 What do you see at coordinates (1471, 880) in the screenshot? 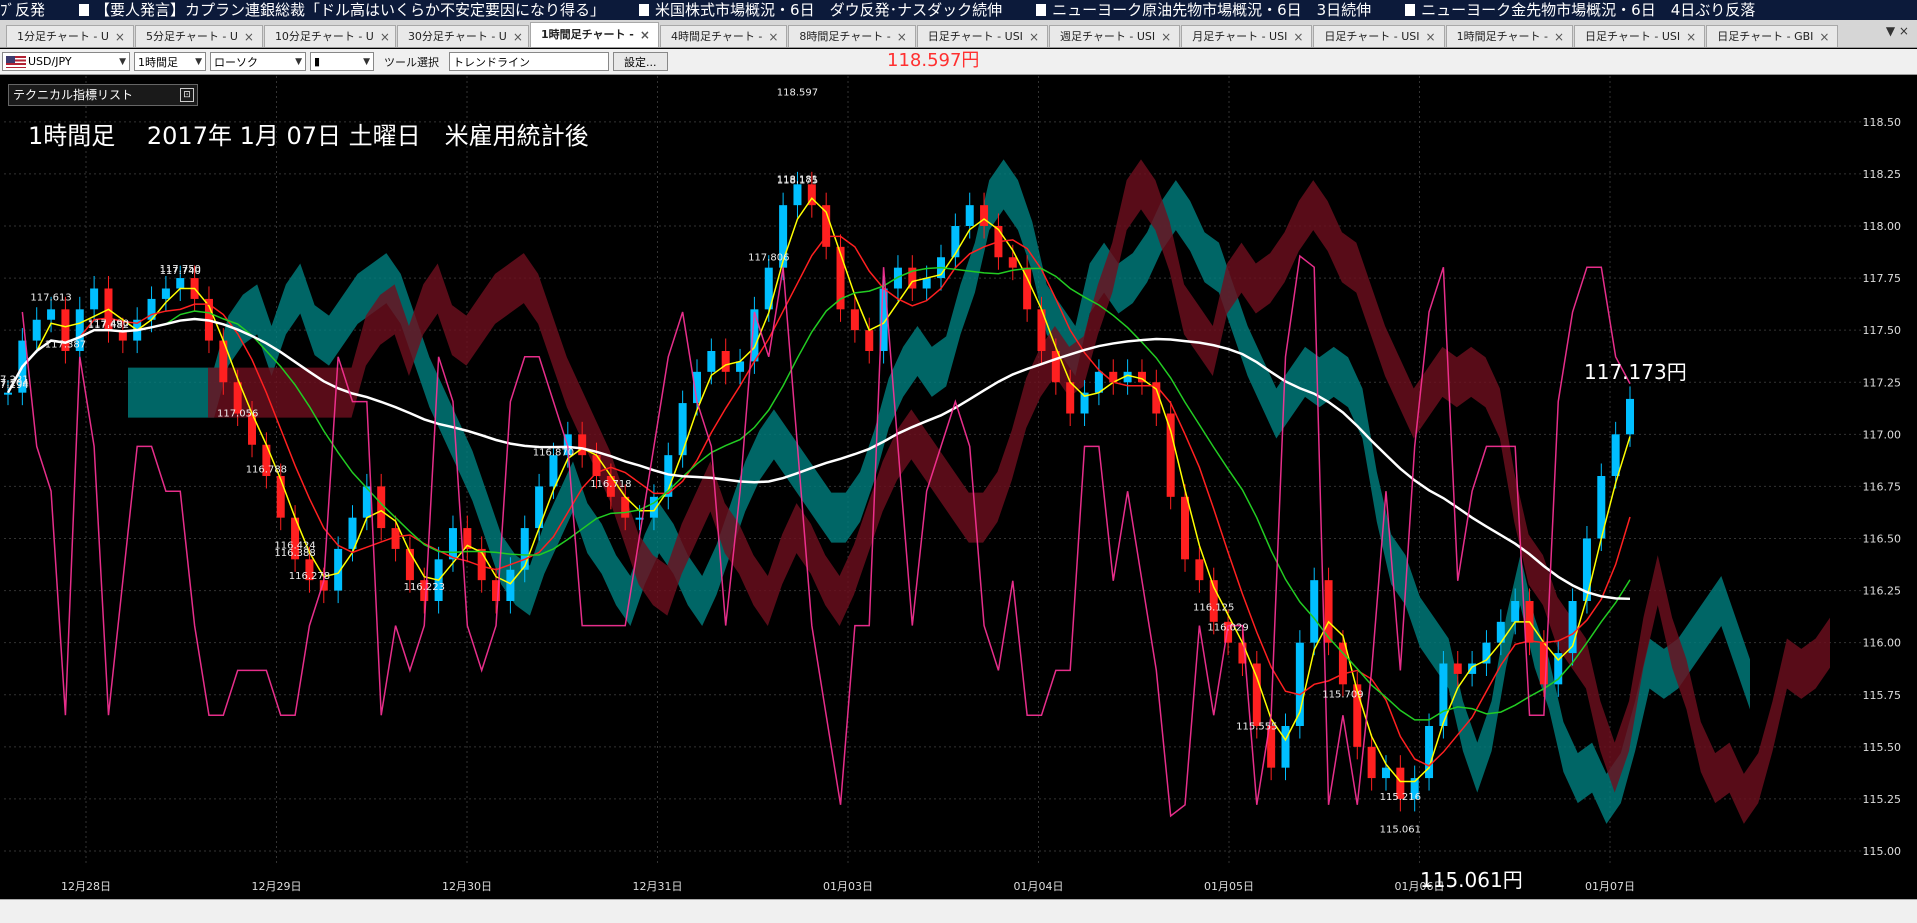
I see `low-price-label: 115.061円` at bounding box center [1471, 880].